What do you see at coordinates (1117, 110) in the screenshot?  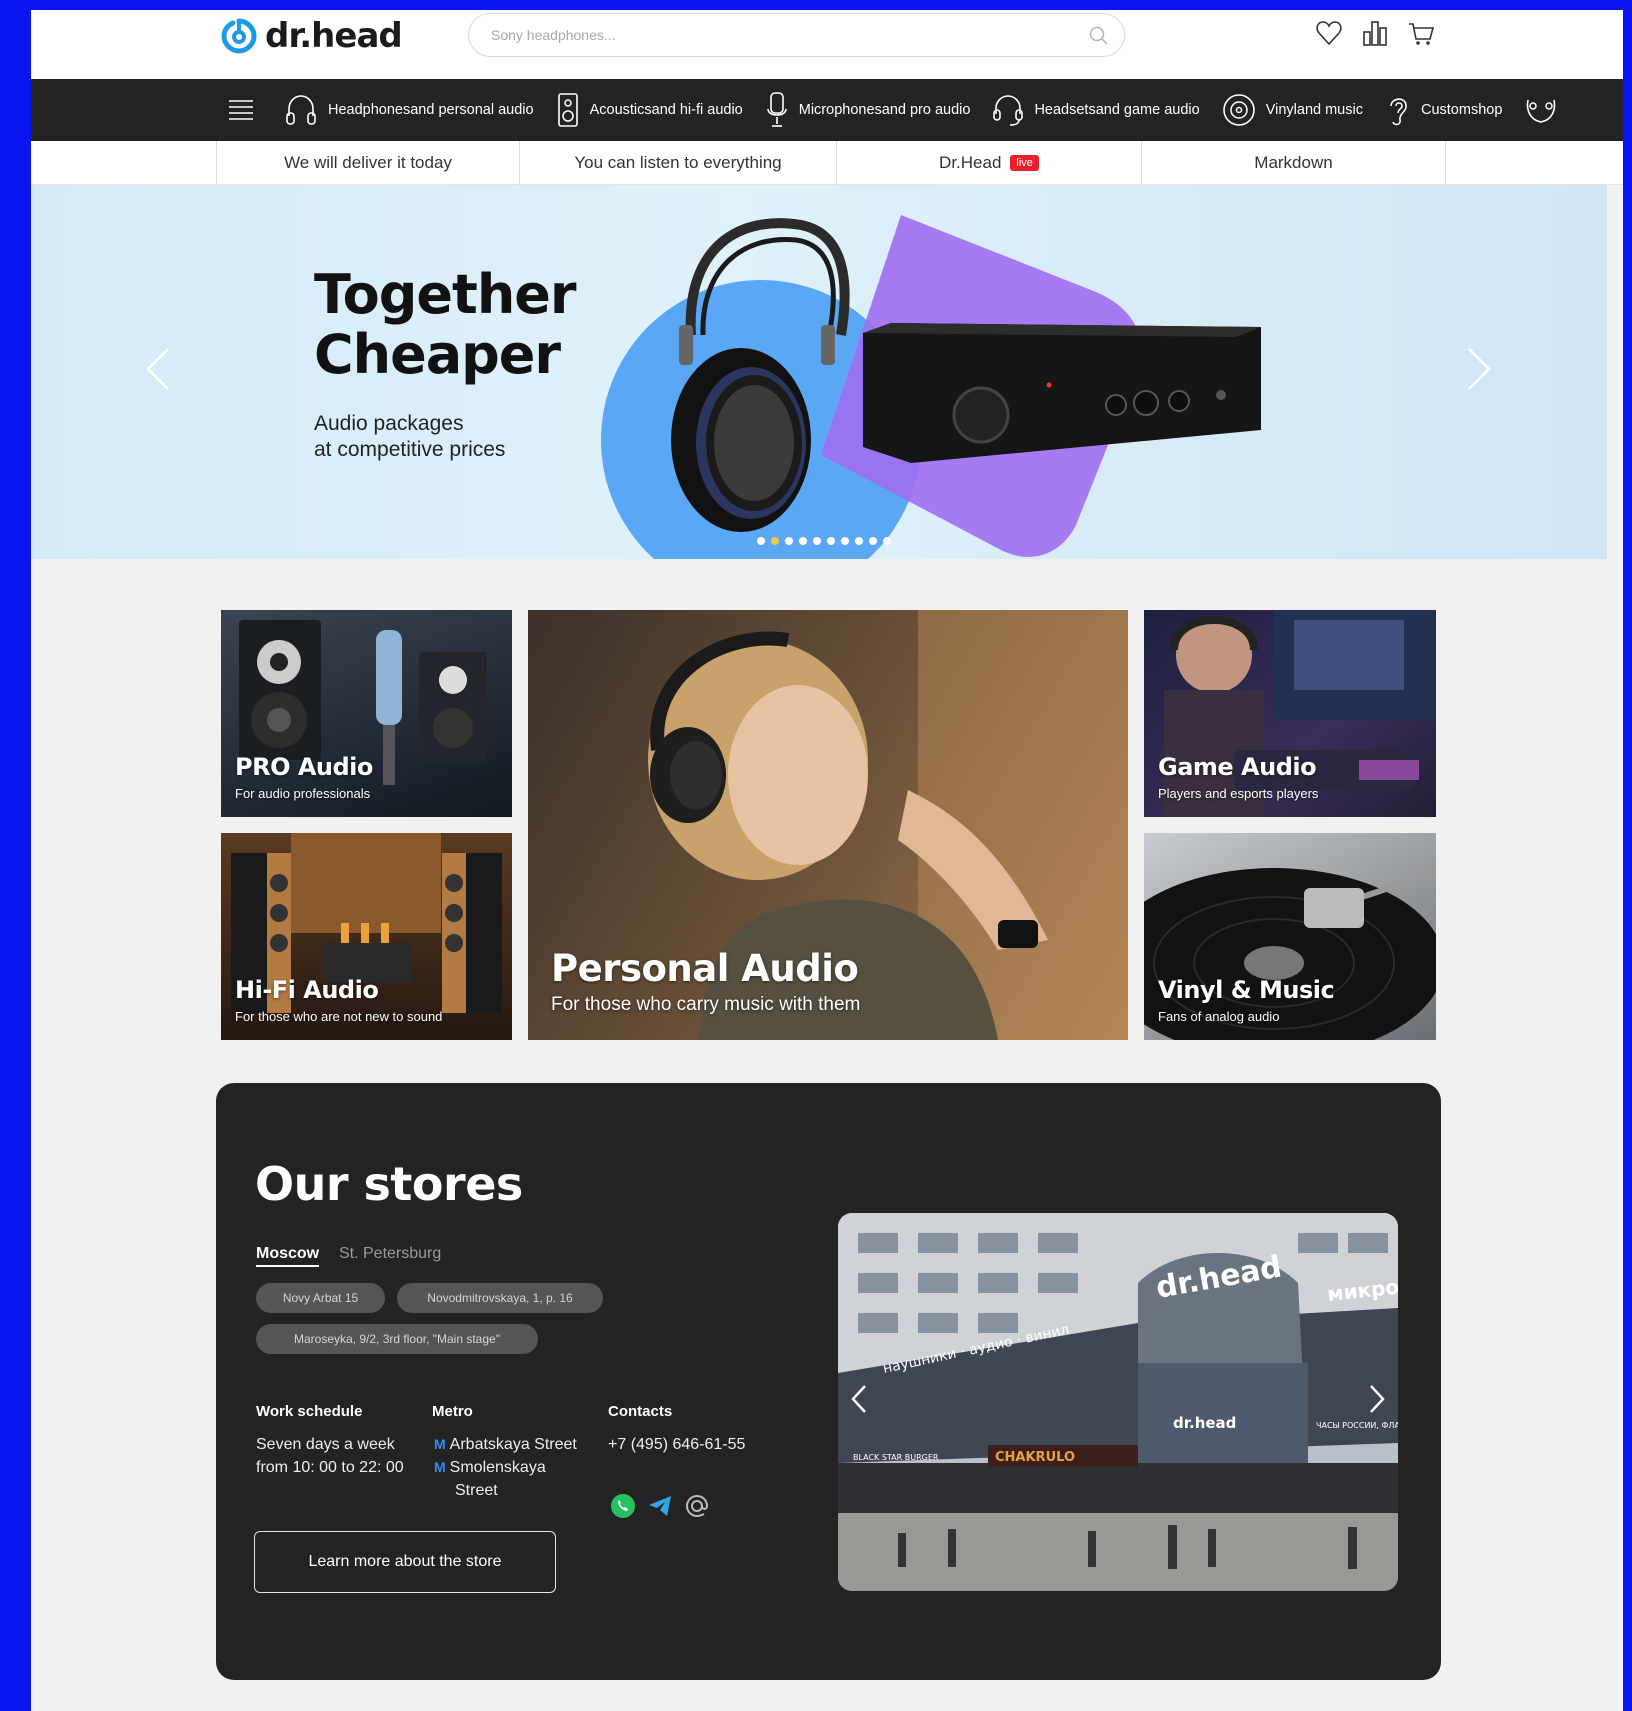 I see `nav-label: Headsetsand game audio` at bounding box center [1117, 110].